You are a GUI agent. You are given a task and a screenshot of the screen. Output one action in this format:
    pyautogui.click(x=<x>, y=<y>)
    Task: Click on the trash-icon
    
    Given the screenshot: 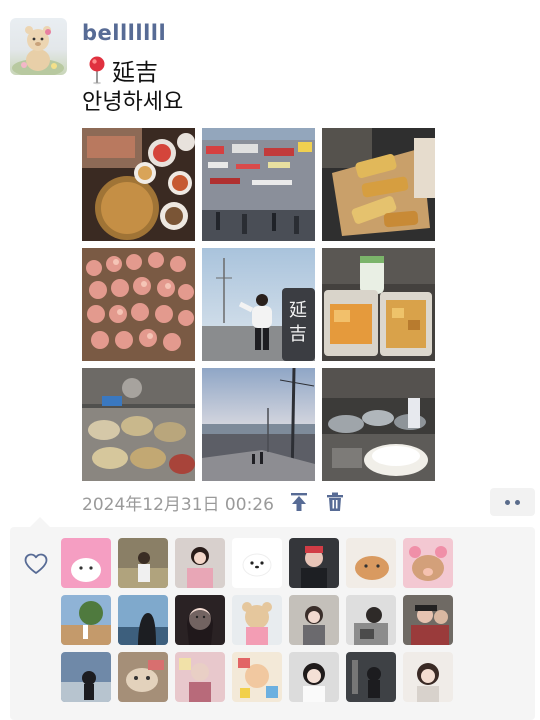 What is the action you would take?
    pyautogui.click(x=334, y=501)
    